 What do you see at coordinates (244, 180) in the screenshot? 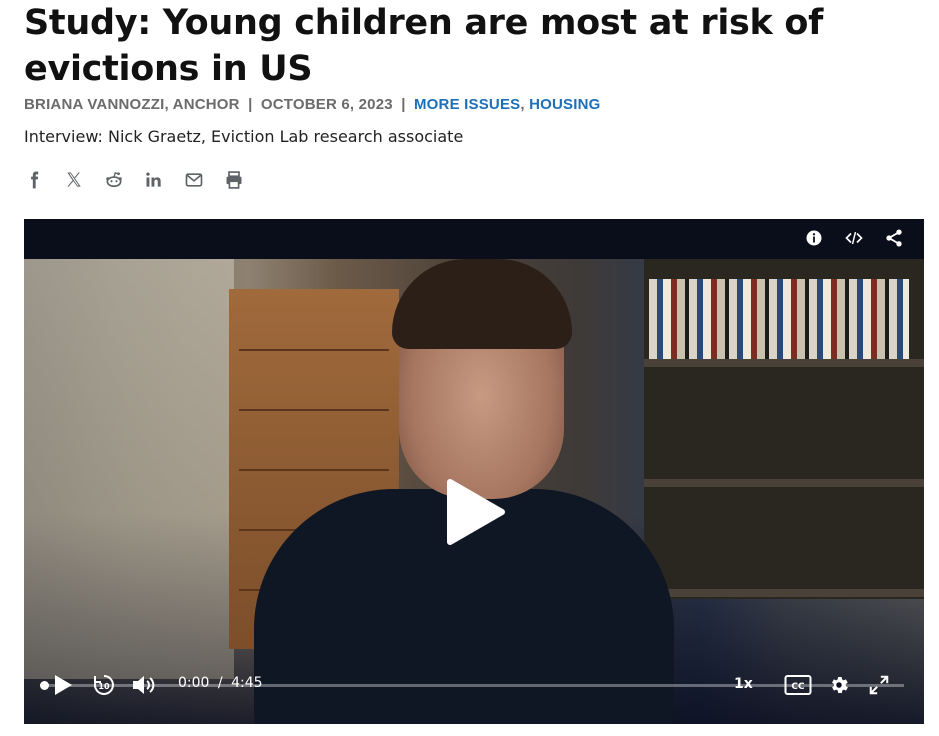
I see `print-button` at bounding box center [244, 180].